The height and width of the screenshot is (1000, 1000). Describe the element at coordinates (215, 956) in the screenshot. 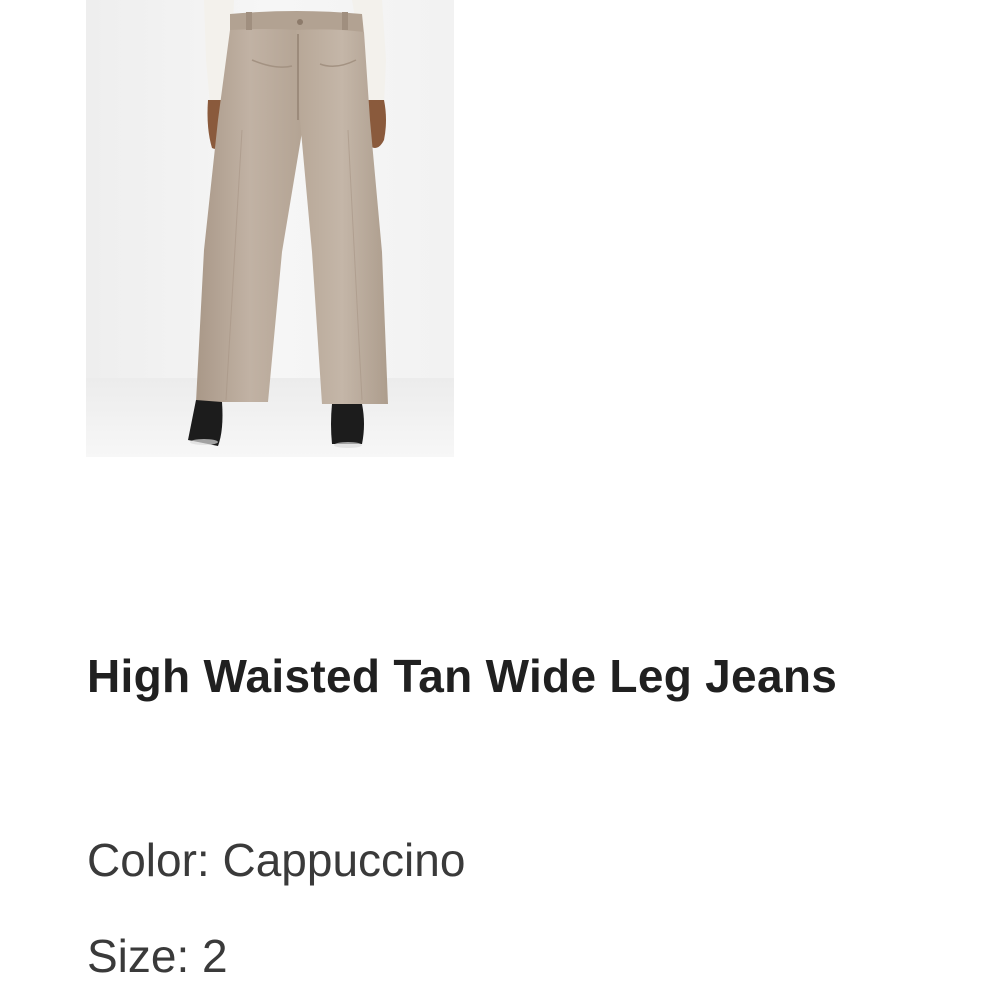

I see `size-value: 2` at that location.